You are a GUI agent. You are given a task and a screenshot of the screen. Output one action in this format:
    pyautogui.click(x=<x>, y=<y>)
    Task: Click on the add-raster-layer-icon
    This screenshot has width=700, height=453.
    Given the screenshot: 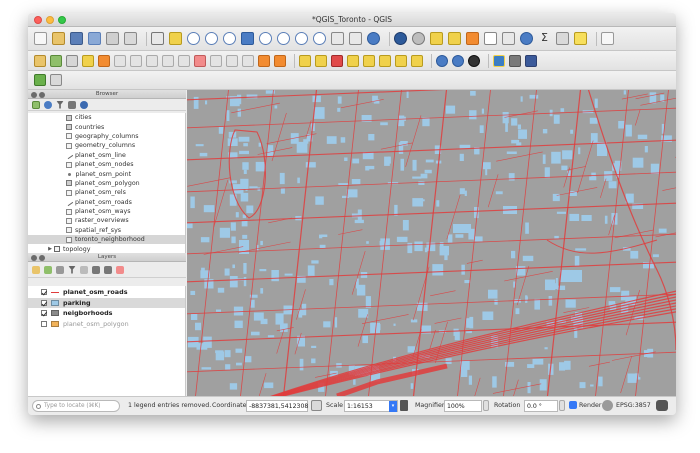 What is the action you would take?
    pyautogui.click(x=72, y=60)
    